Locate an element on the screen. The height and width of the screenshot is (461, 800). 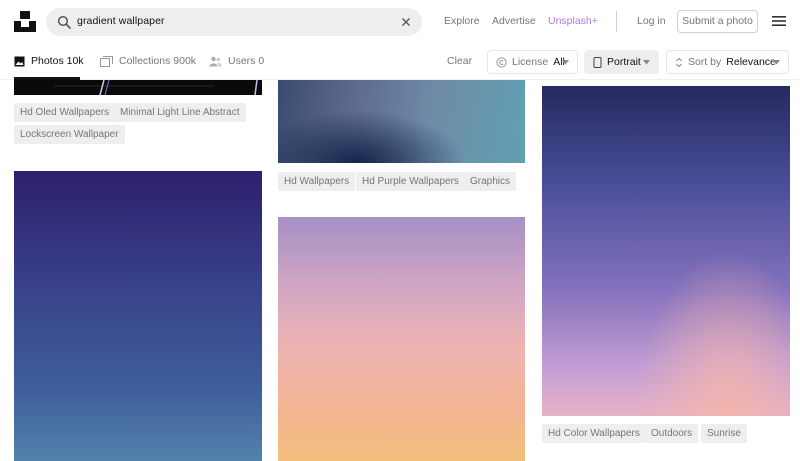
tab-photos: Photos 10k is located at coordinates (49, 61).